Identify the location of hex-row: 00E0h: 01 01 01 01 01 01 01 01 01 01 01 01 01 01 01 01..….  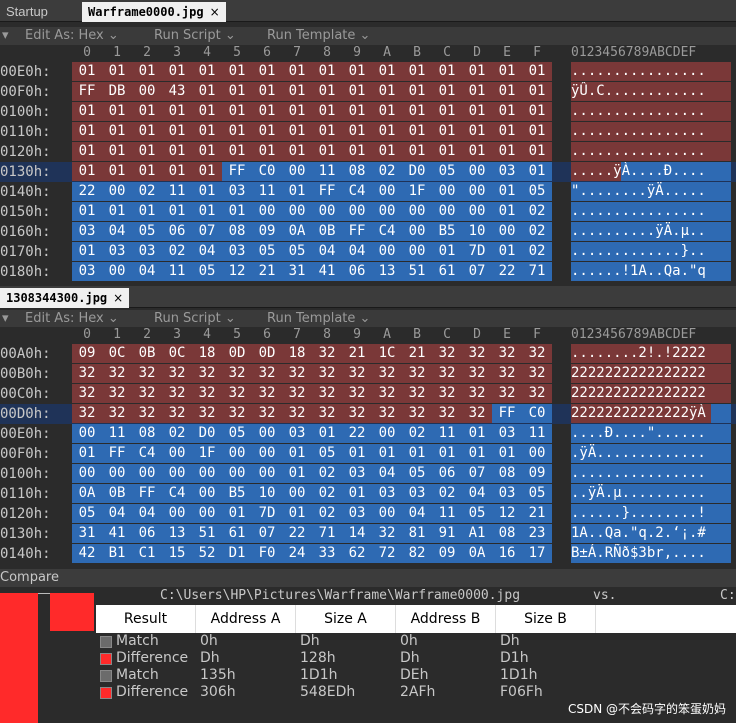
(368, 72).